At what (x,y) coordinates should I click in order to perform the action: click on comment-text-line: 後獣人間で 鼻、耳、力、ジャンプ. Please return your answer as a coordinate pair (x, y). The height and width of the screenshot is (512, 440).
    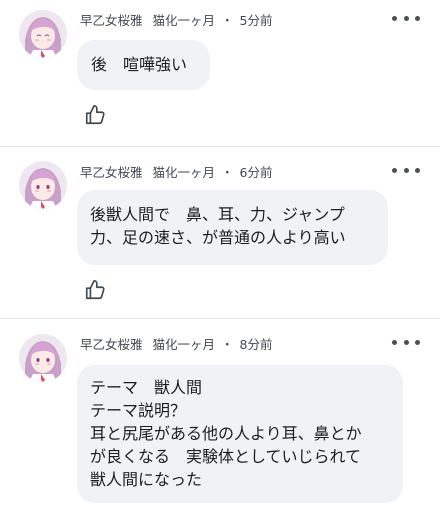
    Looking at the image, I should click on (217, 214).